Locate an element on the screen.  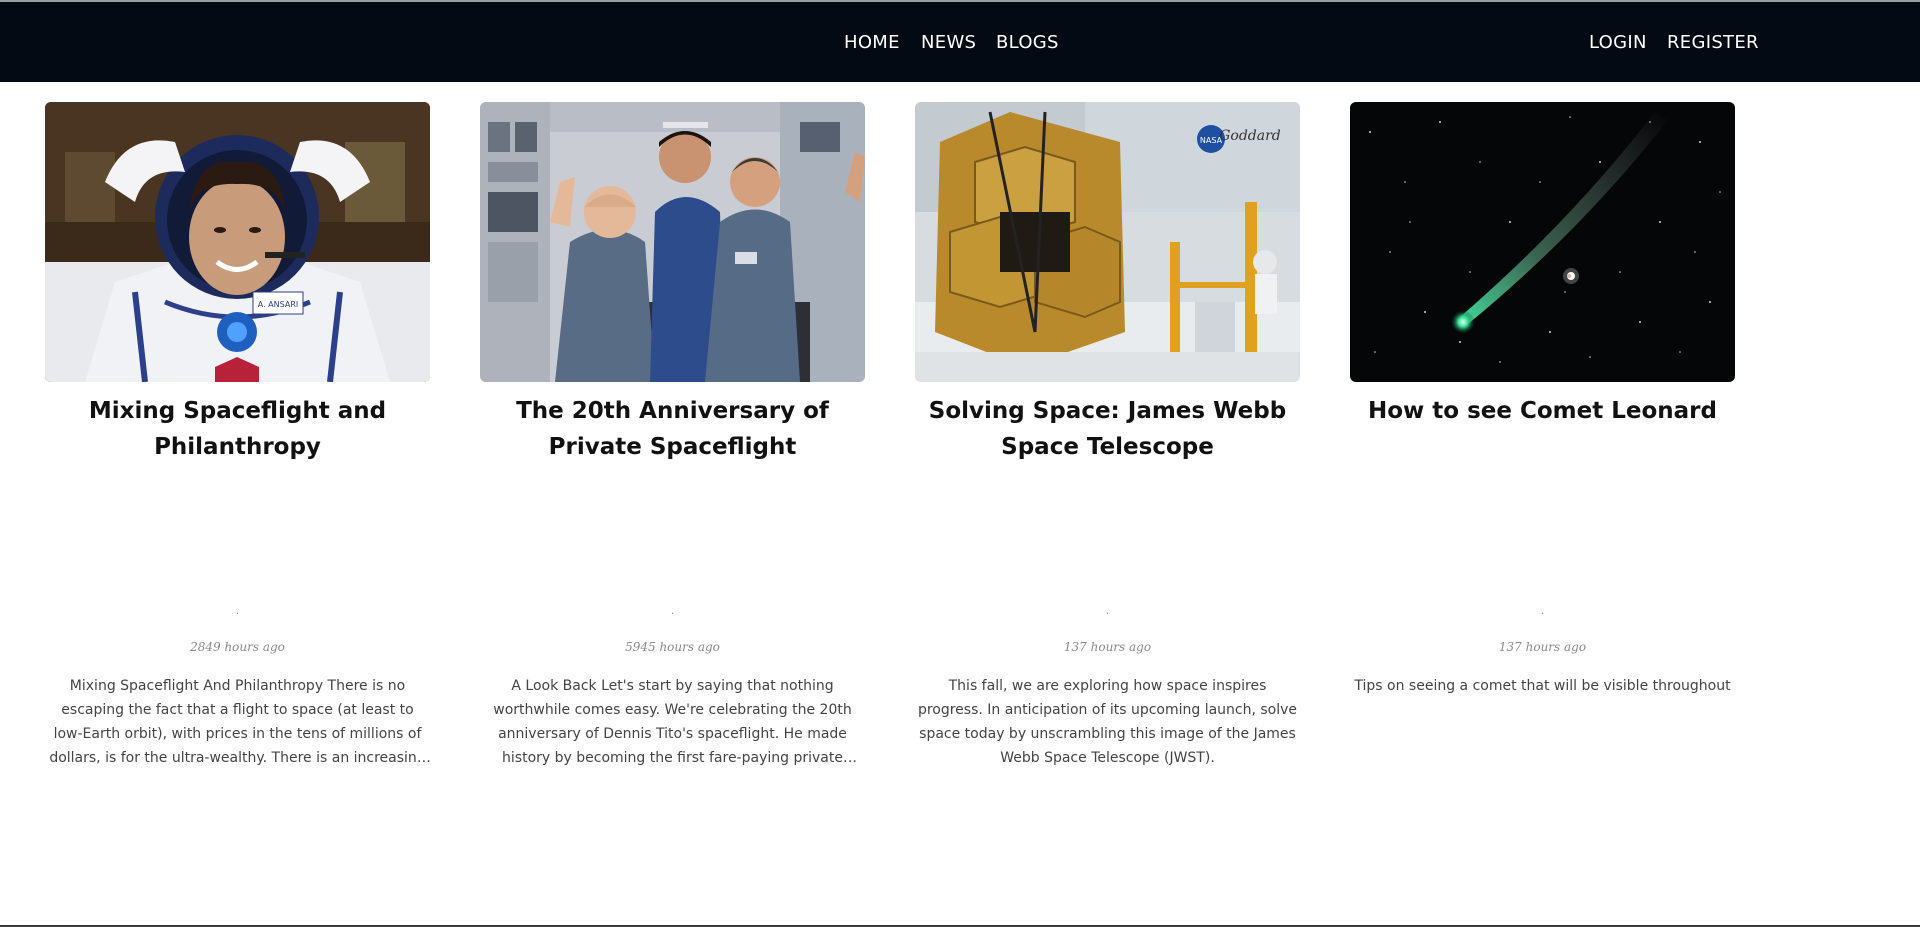
post-title: Mixing Spaceflight and Philanthropy is located at coordinates (237, 429).